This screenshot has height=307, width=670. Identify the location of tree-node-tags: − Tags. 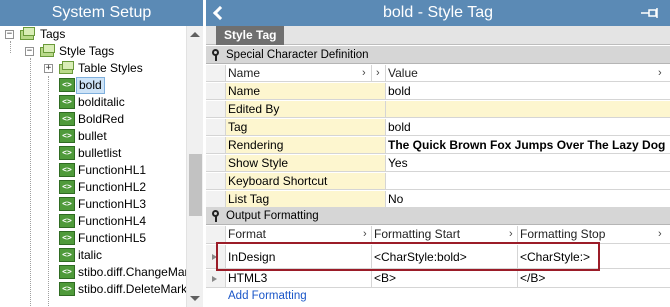
(93, 34).